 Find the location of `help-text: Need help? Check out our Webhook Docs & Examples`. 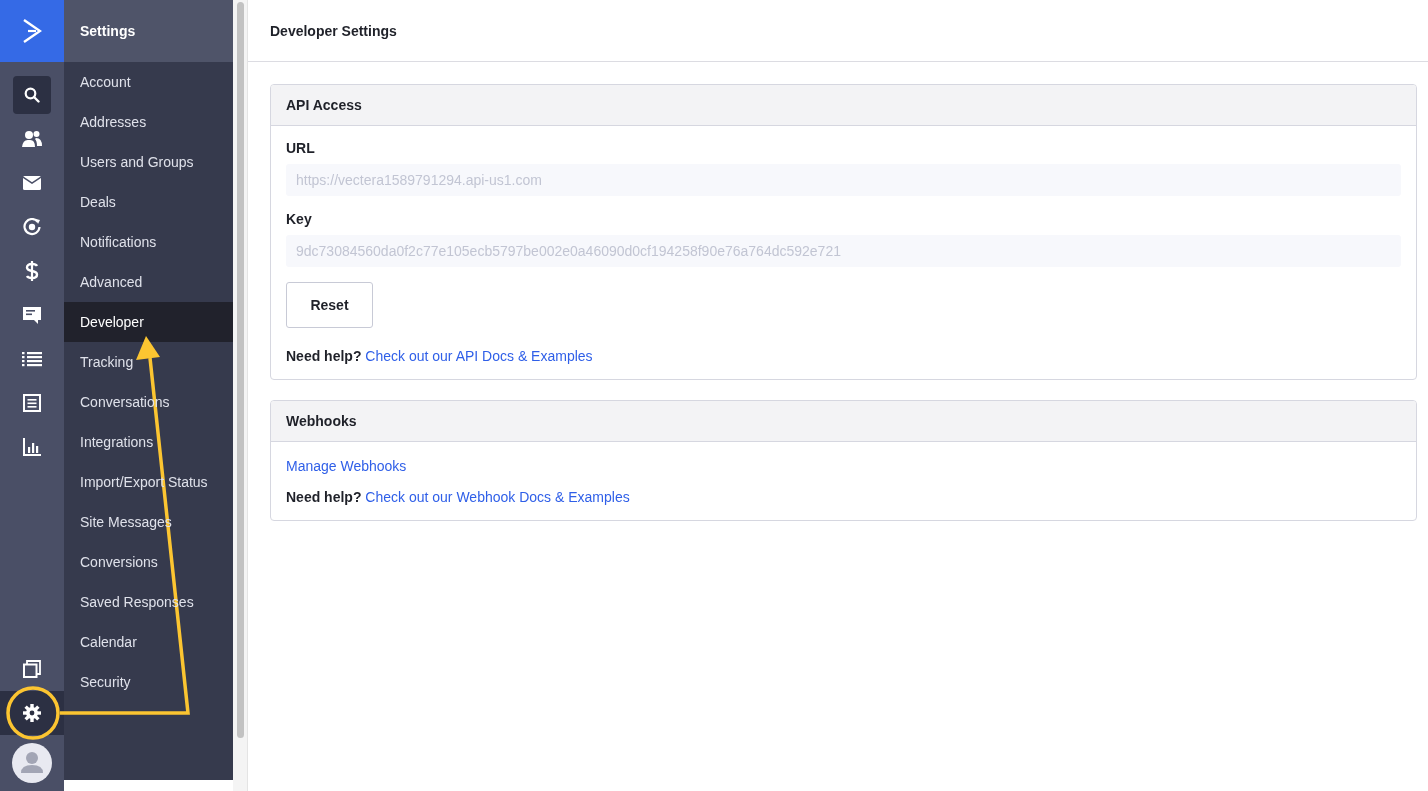

help-text: Need help? Check out our Webhook Docs & Examples is located at coordinates (458, 497).